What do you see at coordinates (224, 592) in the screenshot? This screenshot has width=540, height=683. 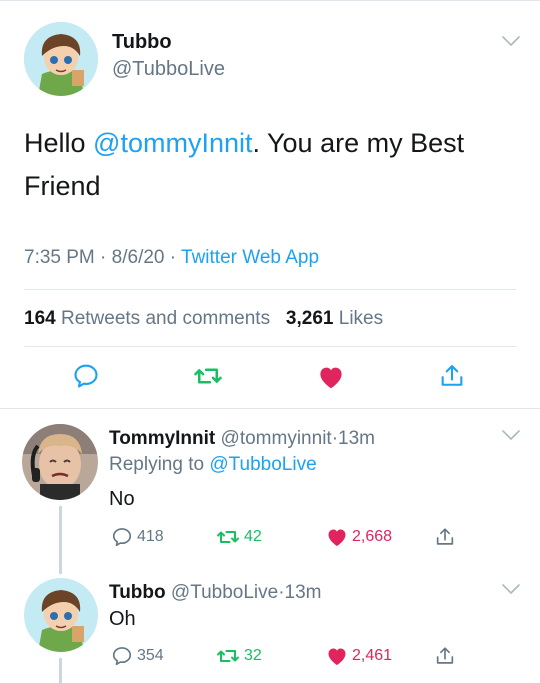 I see `reply-handle: @TubboLive` at bounding box center [224, 592].